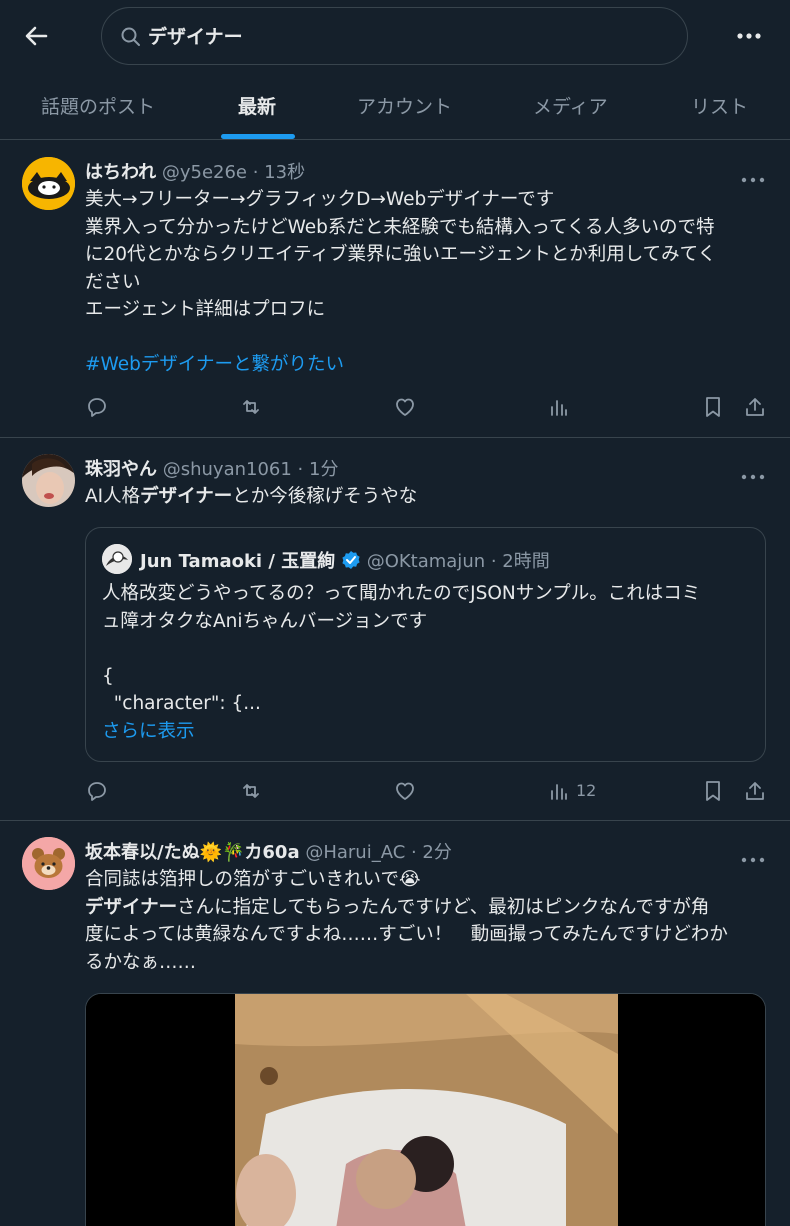 This screenshot has height=1226, width=790. What do you see at coordinates (427, 732) in the screenshot?
I see `show-more-link: さらに表示` at bounding box center [427, 732].